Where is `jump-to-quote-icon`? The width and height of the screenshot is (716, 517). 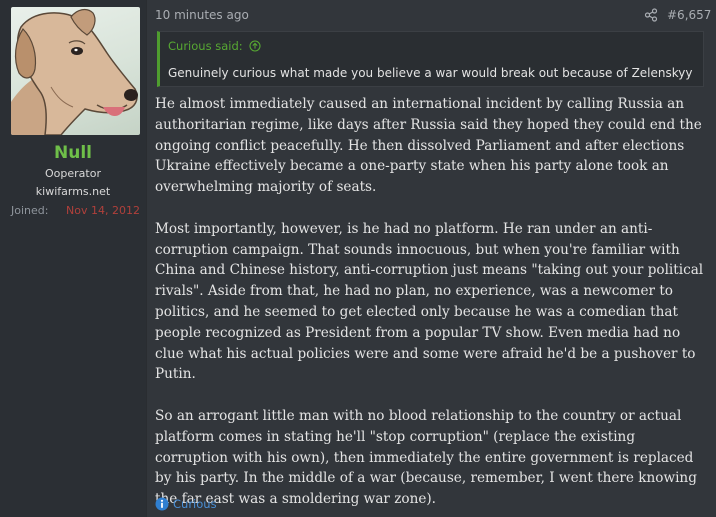 jump-to-quote-icon is located at coordinates (255, 46).